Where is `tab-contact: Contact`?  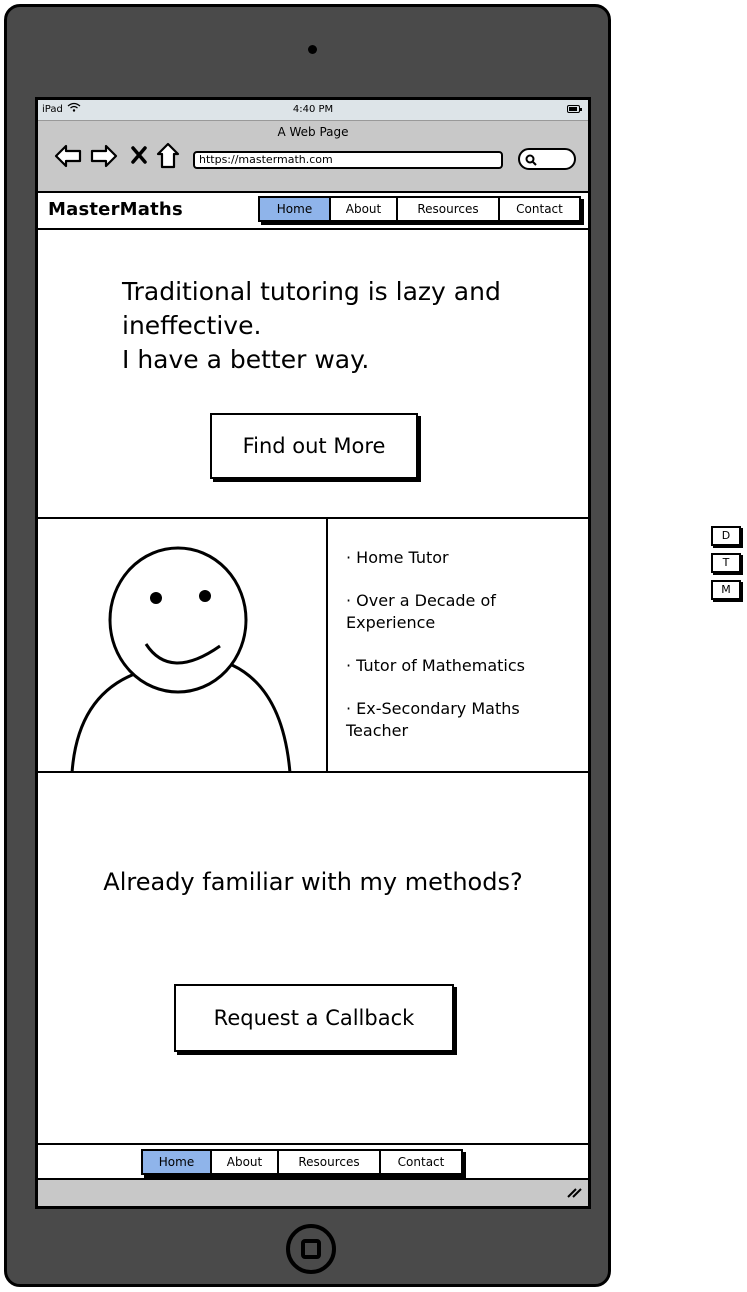 tab-contact: Contact is located at coordinates (539, 209).